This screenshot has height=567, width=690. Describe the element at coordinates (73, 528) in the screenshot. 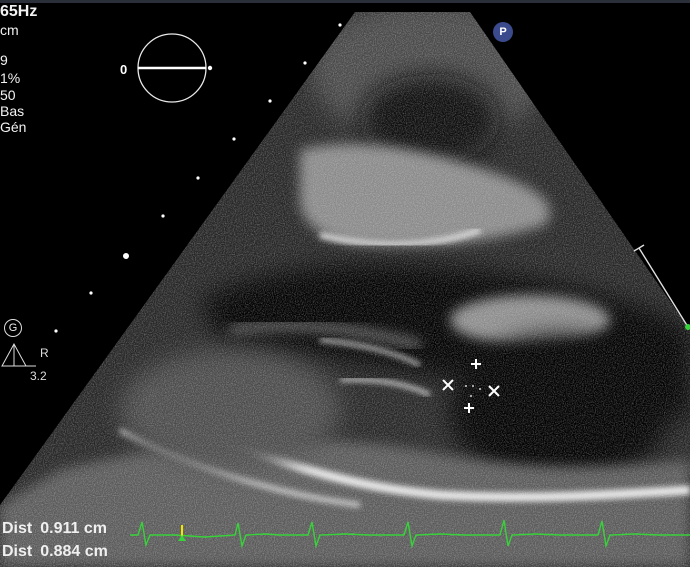

I see `measurement-1-value: 0.911 cm` at that location.